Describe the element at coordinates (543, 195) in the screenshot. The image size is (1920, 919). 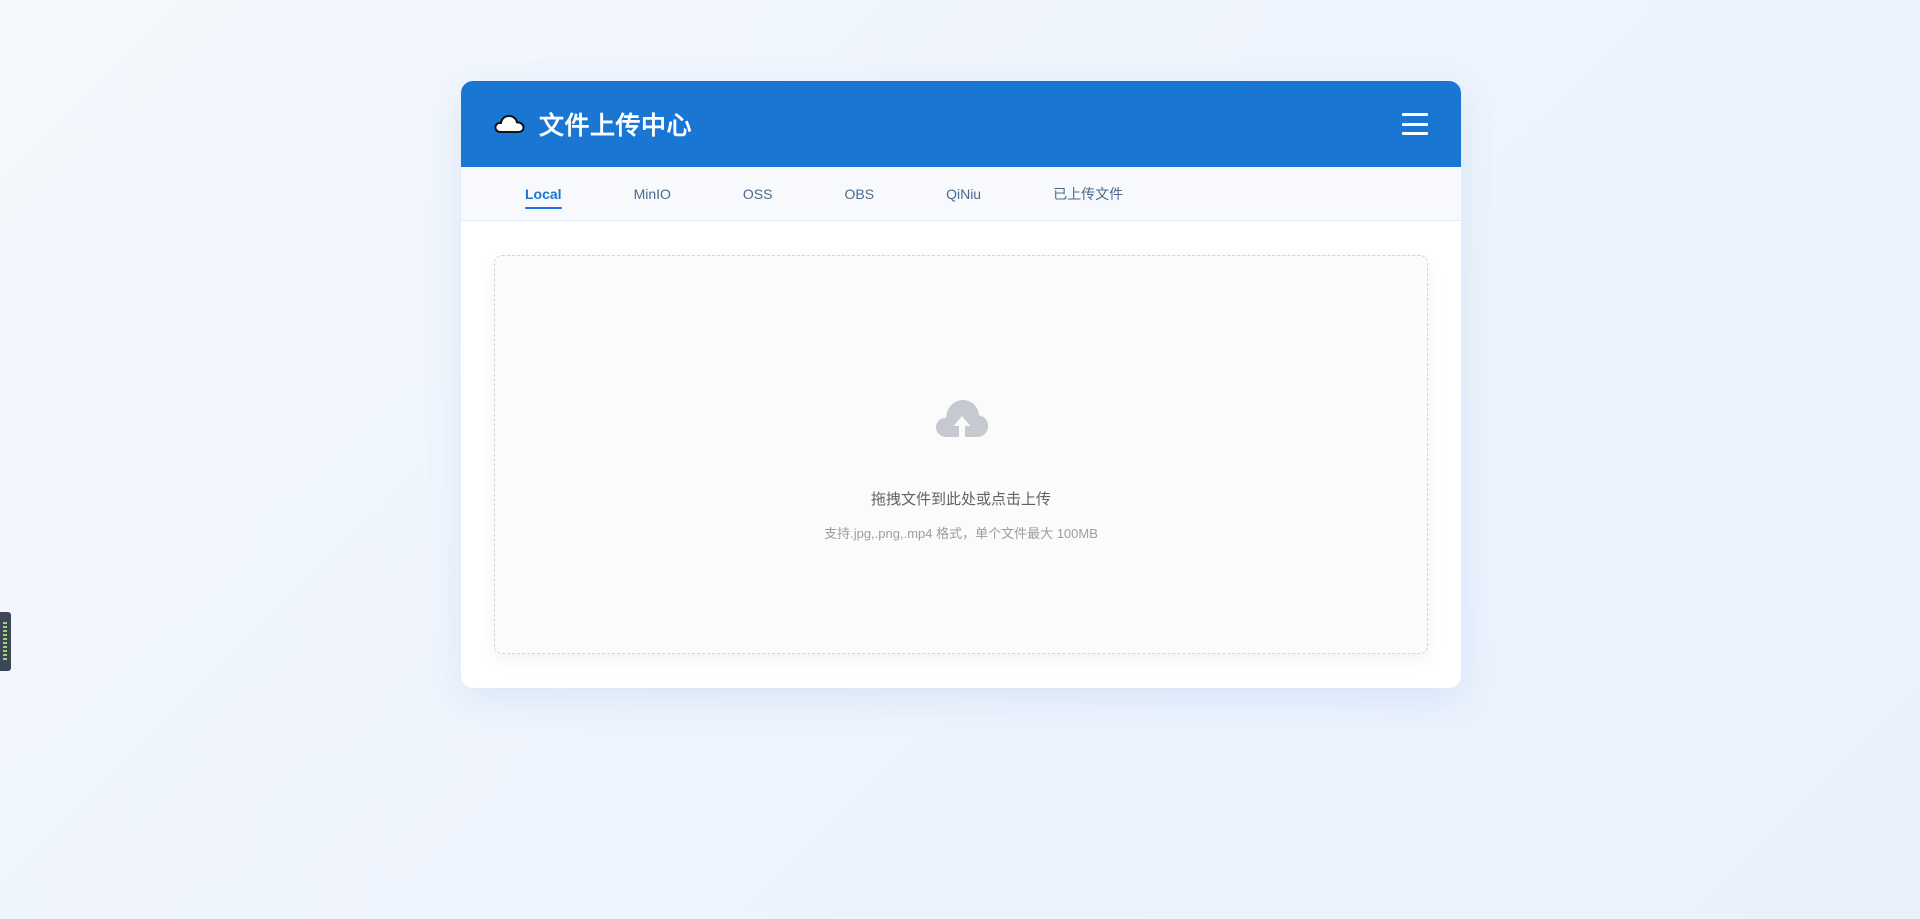
I see `tab-local: Local` at that location.